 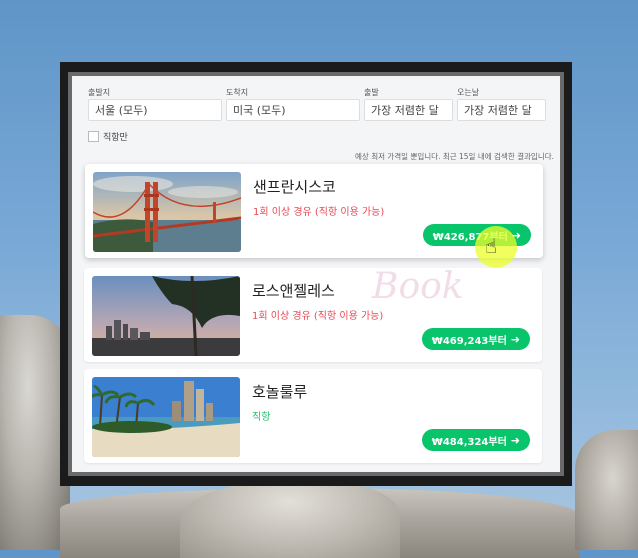 I want to click on price-button: ₩484,324부터 ➜, so click(x=475, y=440).